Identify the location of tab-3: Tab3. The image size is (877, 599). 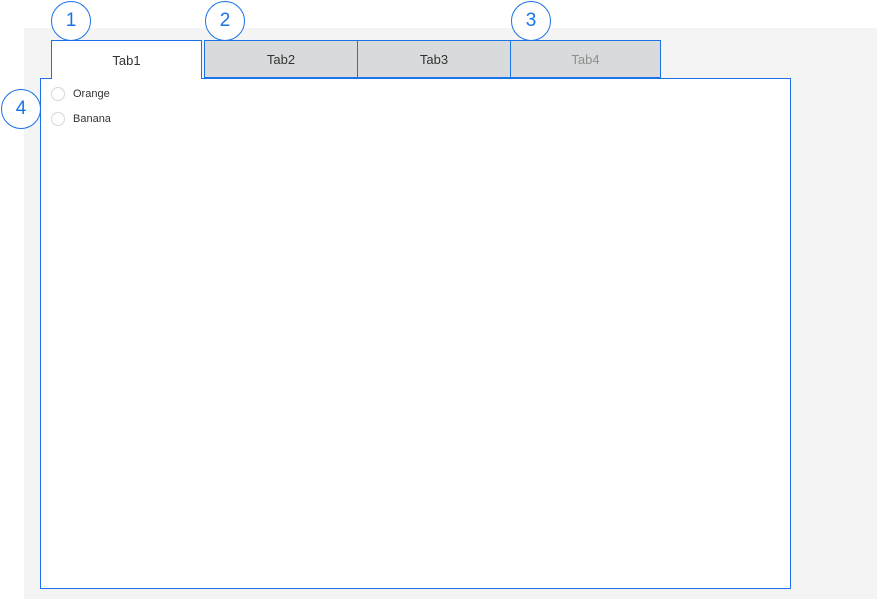
(434, 59).